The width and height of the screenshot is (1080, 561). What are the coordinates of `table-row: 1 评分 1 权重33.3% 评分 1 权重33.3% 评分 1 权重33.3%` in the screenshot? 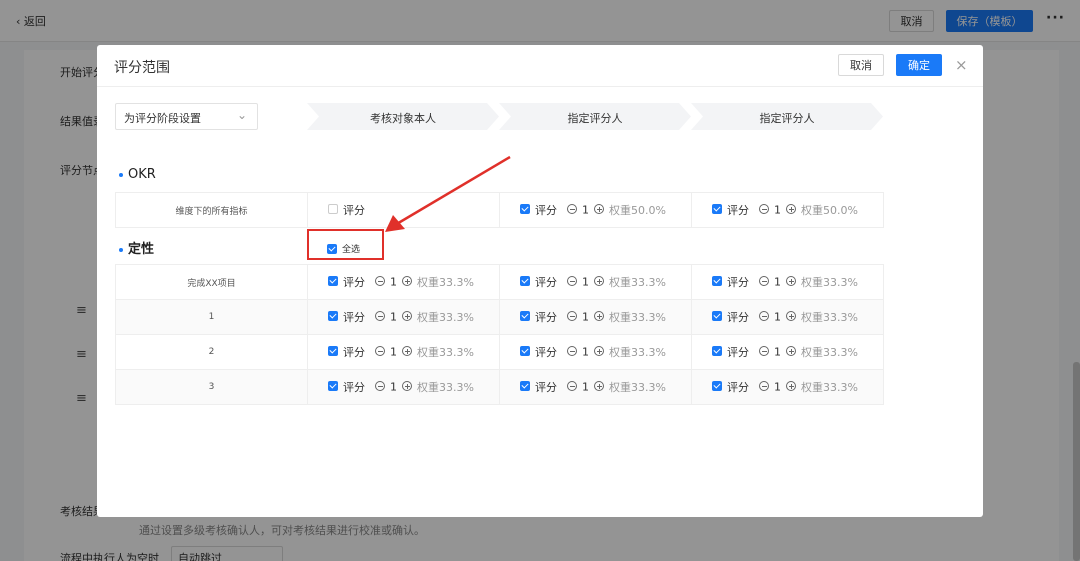 It's located at (499, 317).